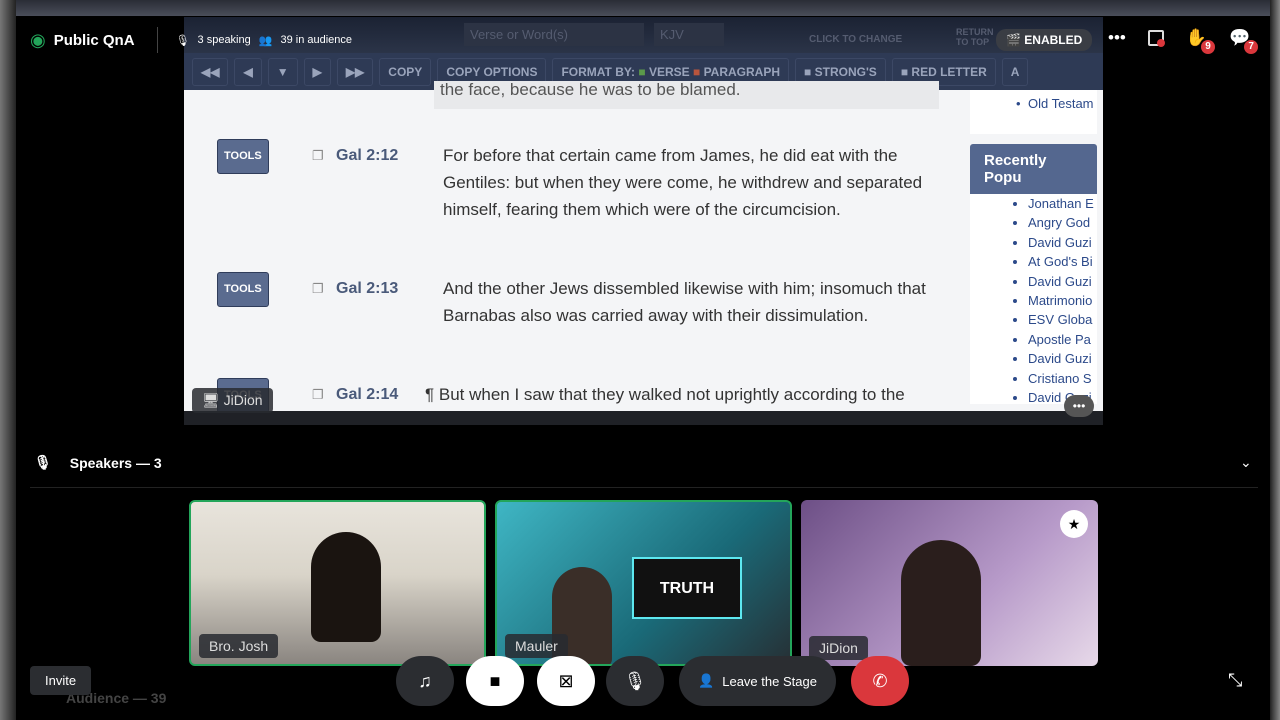 The height and width of the screenshot is (720, 1280). What do you see at coordinates (367, 288) in the screenshot?
I see `verse-ref: Gal 2:13` at bounding box center [367, 288].